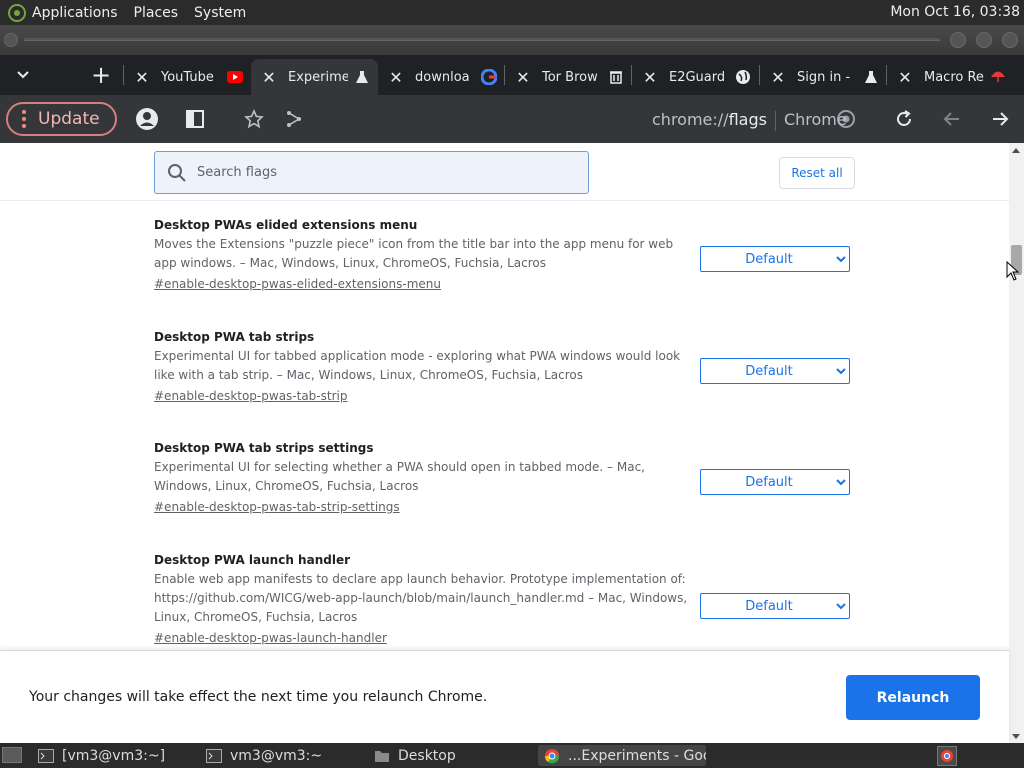 The height and width of the screenshot is (768, 1024). What do you see at coordinates (11, 40) in the screenshot?
I see `window-menu-icon` at bounding box center [11, 40].